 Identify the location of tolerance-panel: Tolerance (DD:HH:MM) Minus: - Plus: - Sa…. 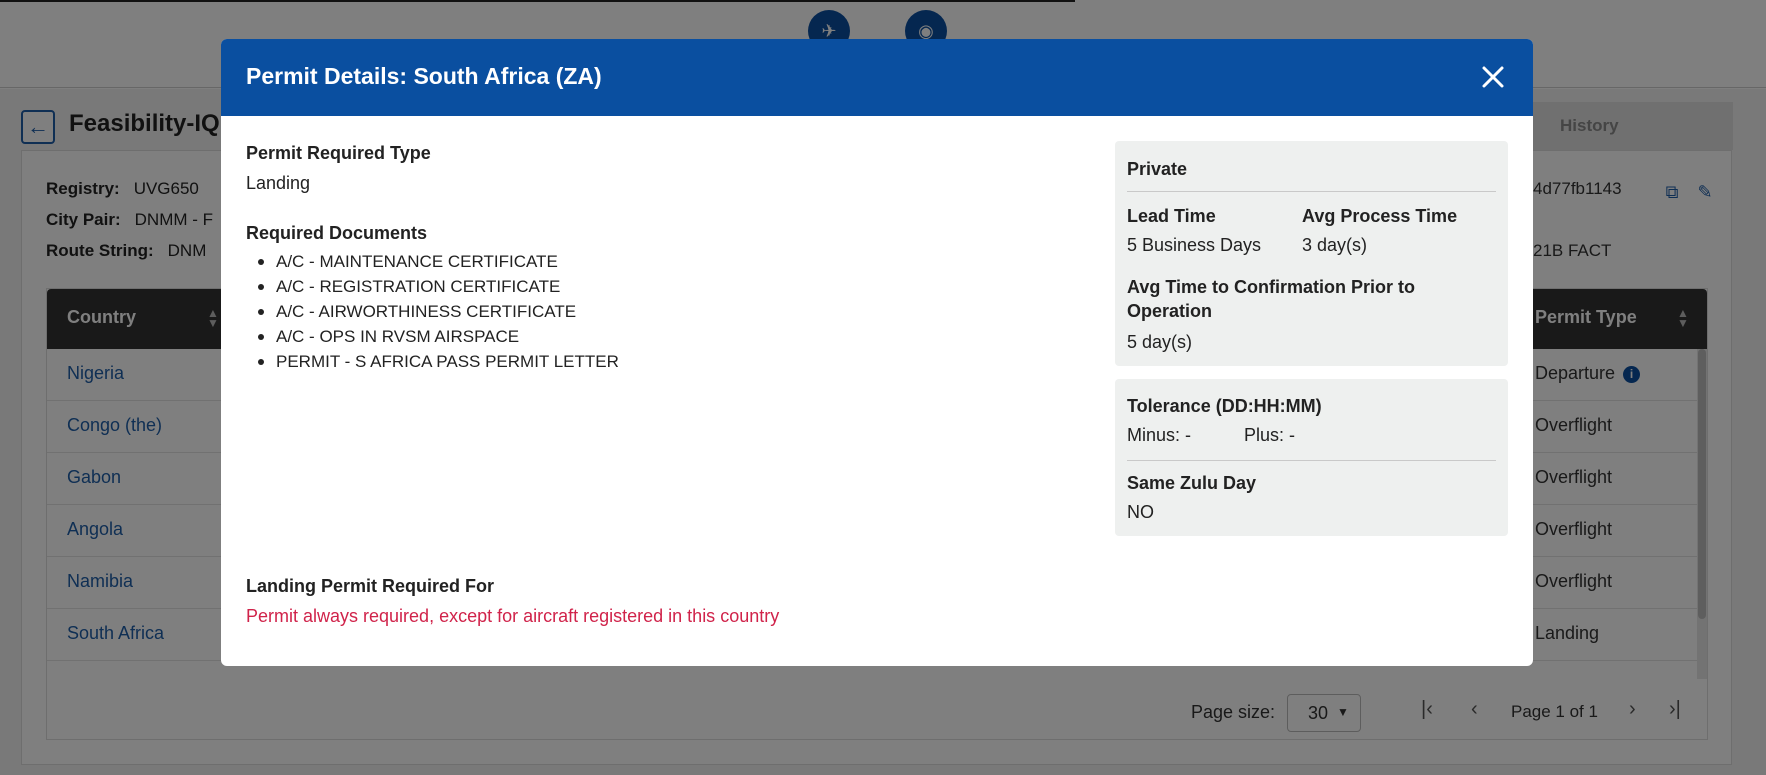
(1311, 457).